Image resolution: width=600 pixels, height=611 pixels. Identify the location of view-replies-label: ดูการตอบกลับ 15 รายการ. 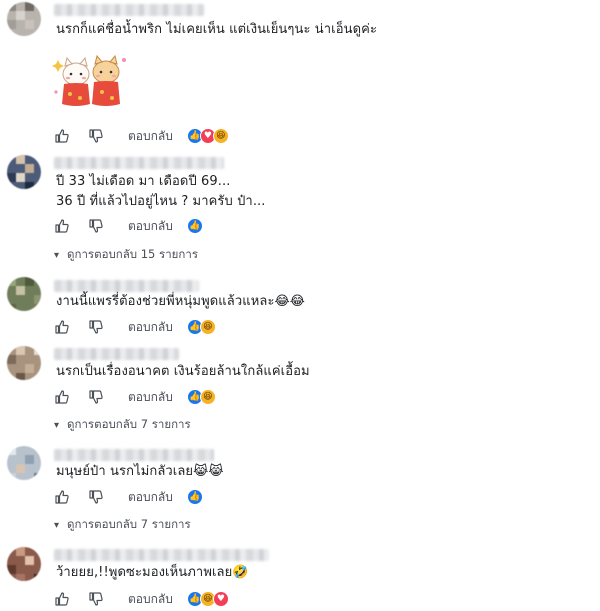
(132, 254).